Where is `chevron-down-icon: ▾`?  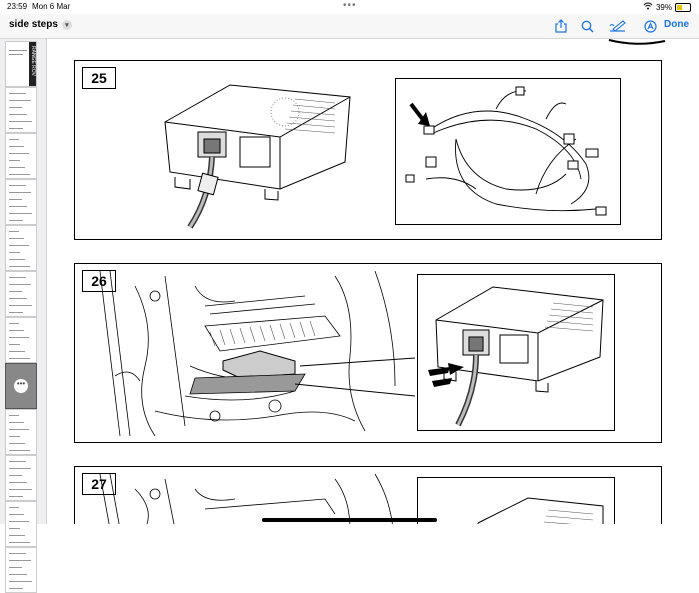
chevron-down-icon: ▾ is located at coordinates (66, 24).